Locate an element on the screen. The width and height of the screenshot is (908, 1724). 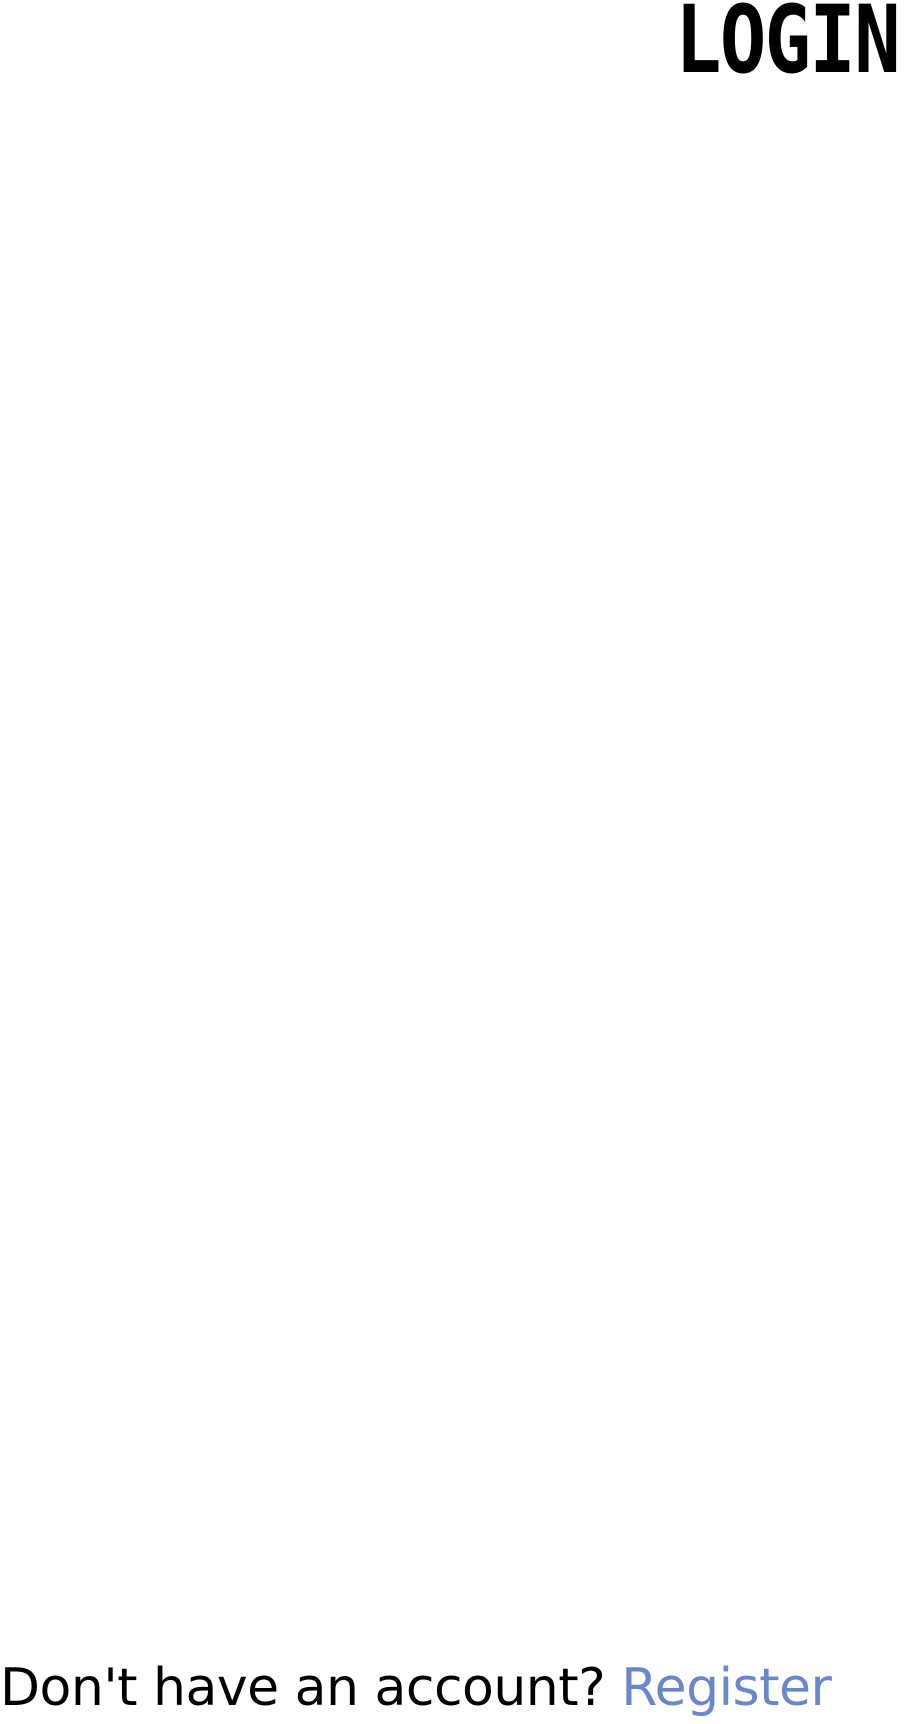
register-prompt-text: Don't have an account? is located at coordinates (303, 1688).